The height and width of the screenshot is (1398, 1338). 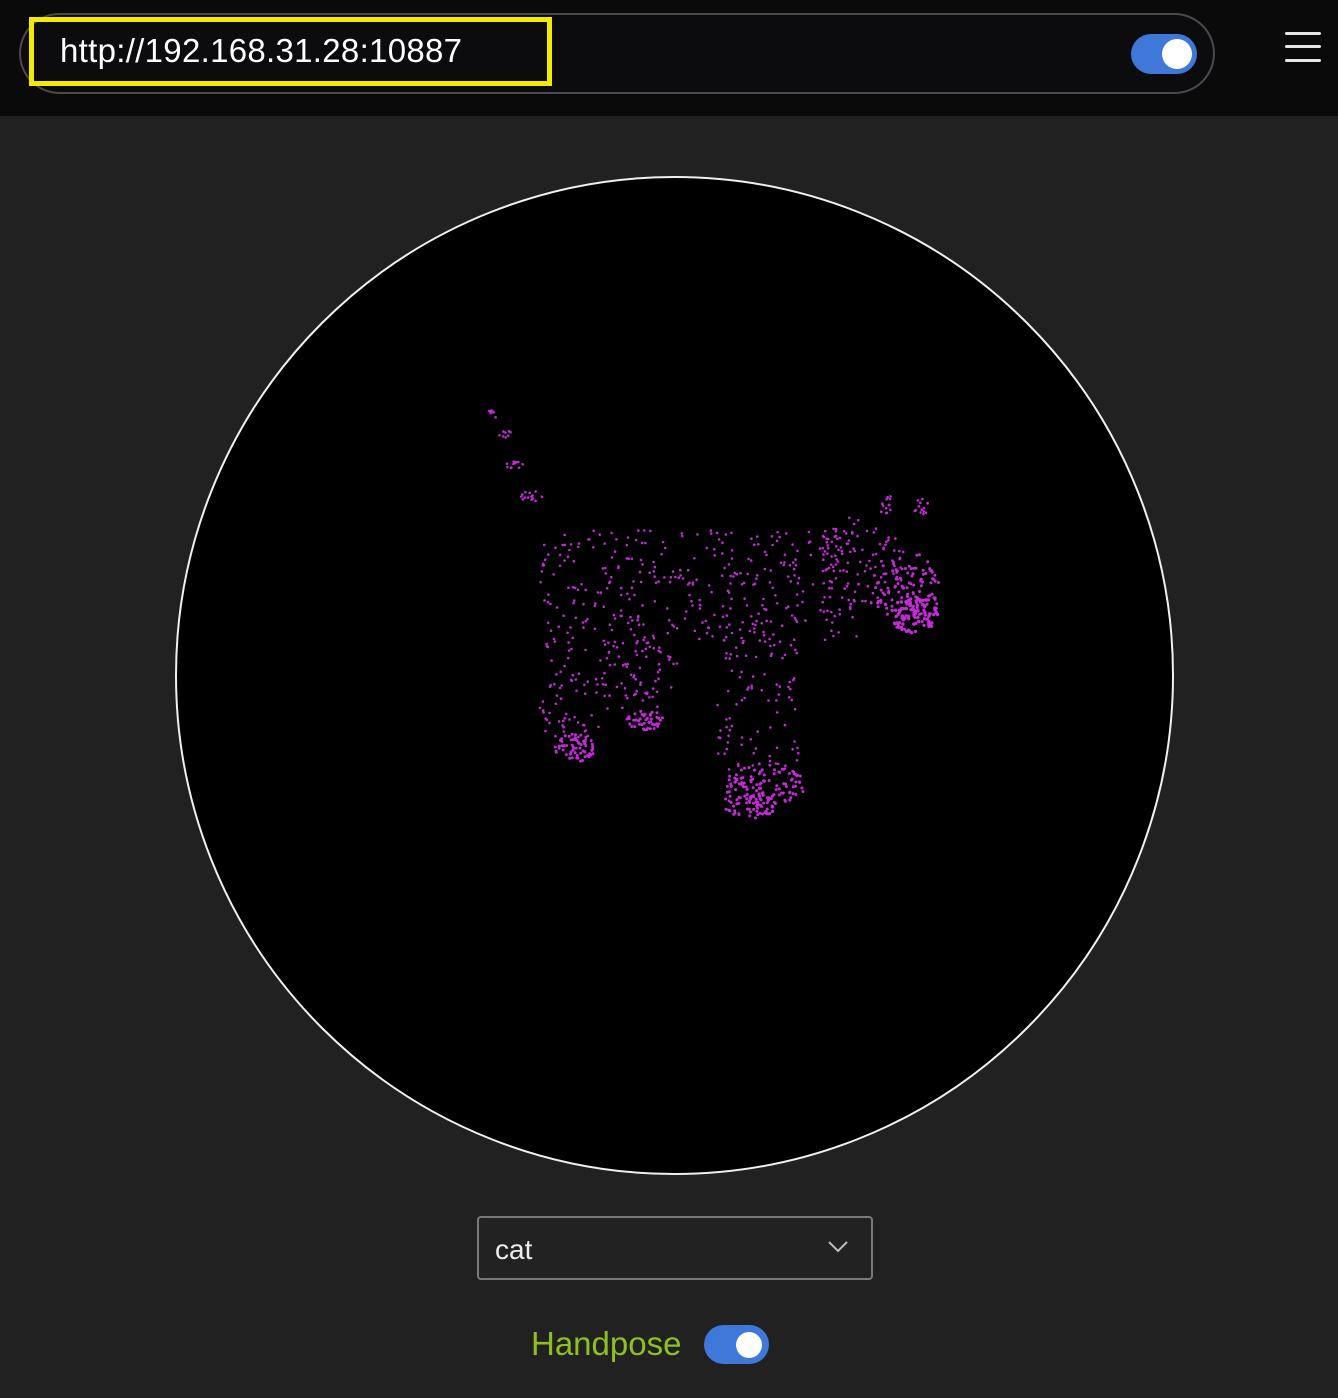 I want to click on hamburger-menu-icon, so click(x=1303, y=47).